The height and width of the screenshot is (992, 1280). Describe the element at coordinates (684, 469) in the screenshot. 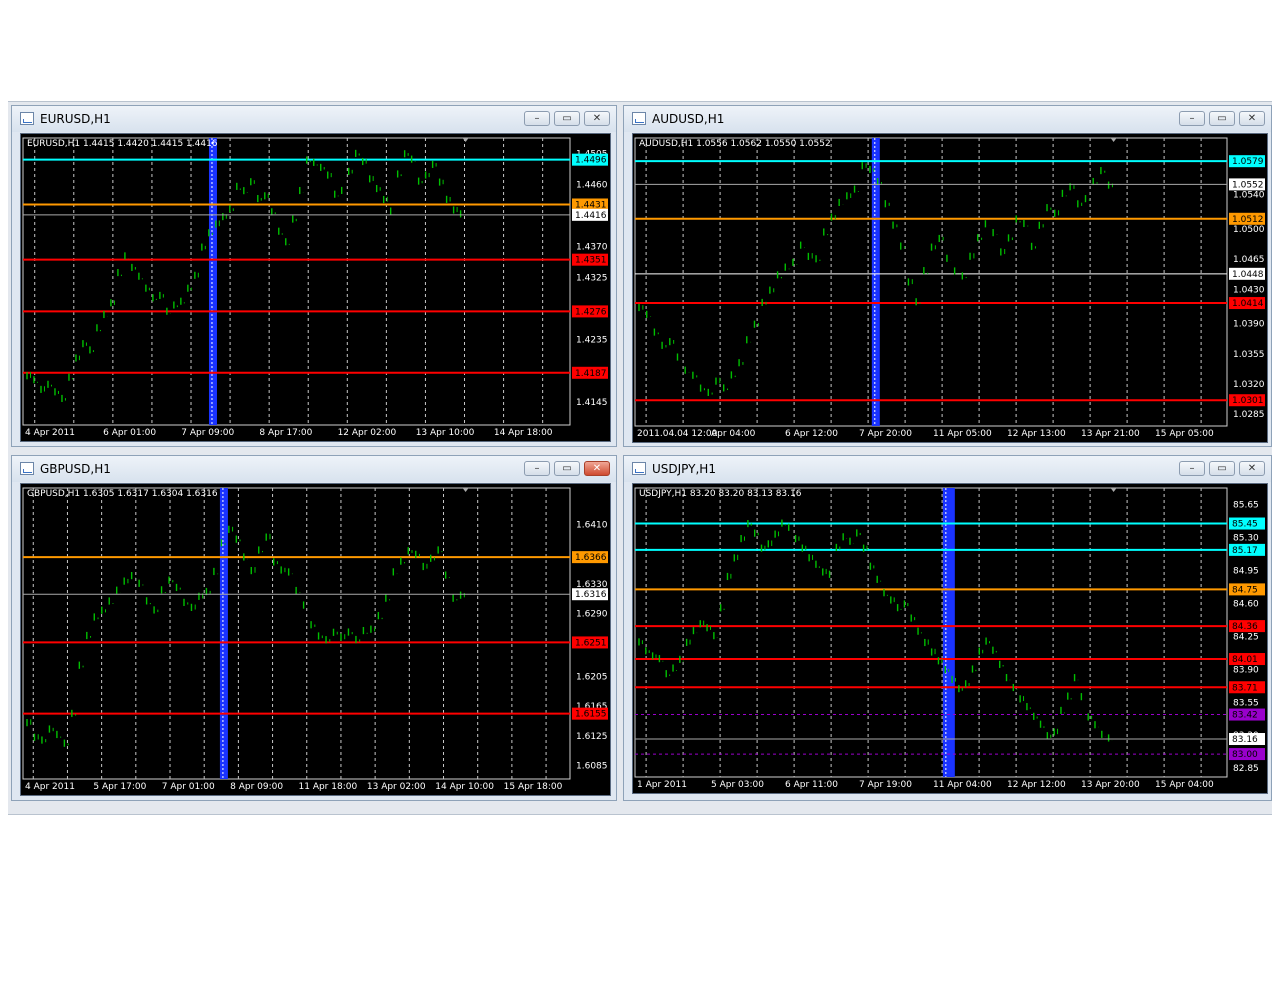

I see `window-title: USDJPY,H1` at that location.